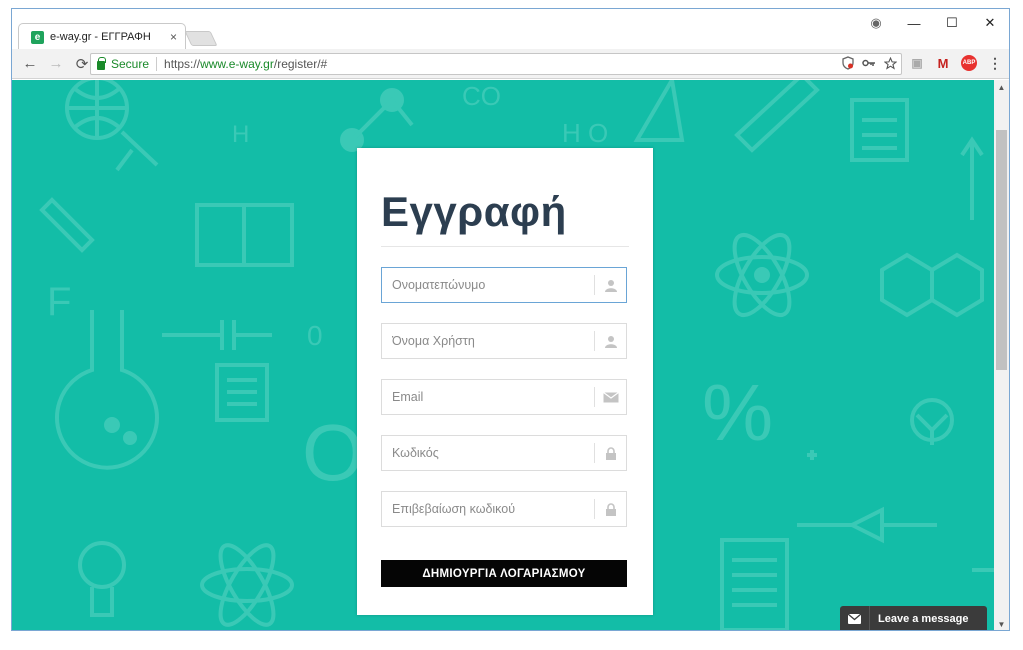 The width and height of the screenshot is (1023, 650). I want to click on browser-menu-icon: ⋮, so click(995, 63).